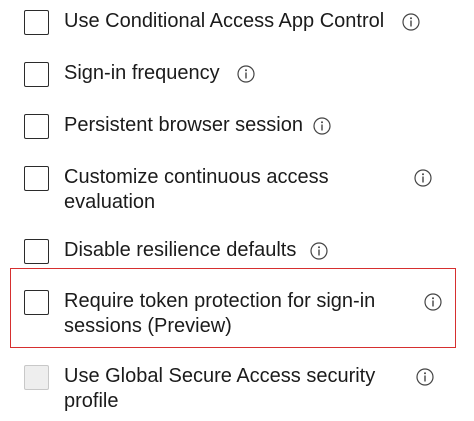  Describe the element at coordinates (148, 326) in the screenshot. I see `require-token-protection-label-line2: sessions (Preview)` at that location.